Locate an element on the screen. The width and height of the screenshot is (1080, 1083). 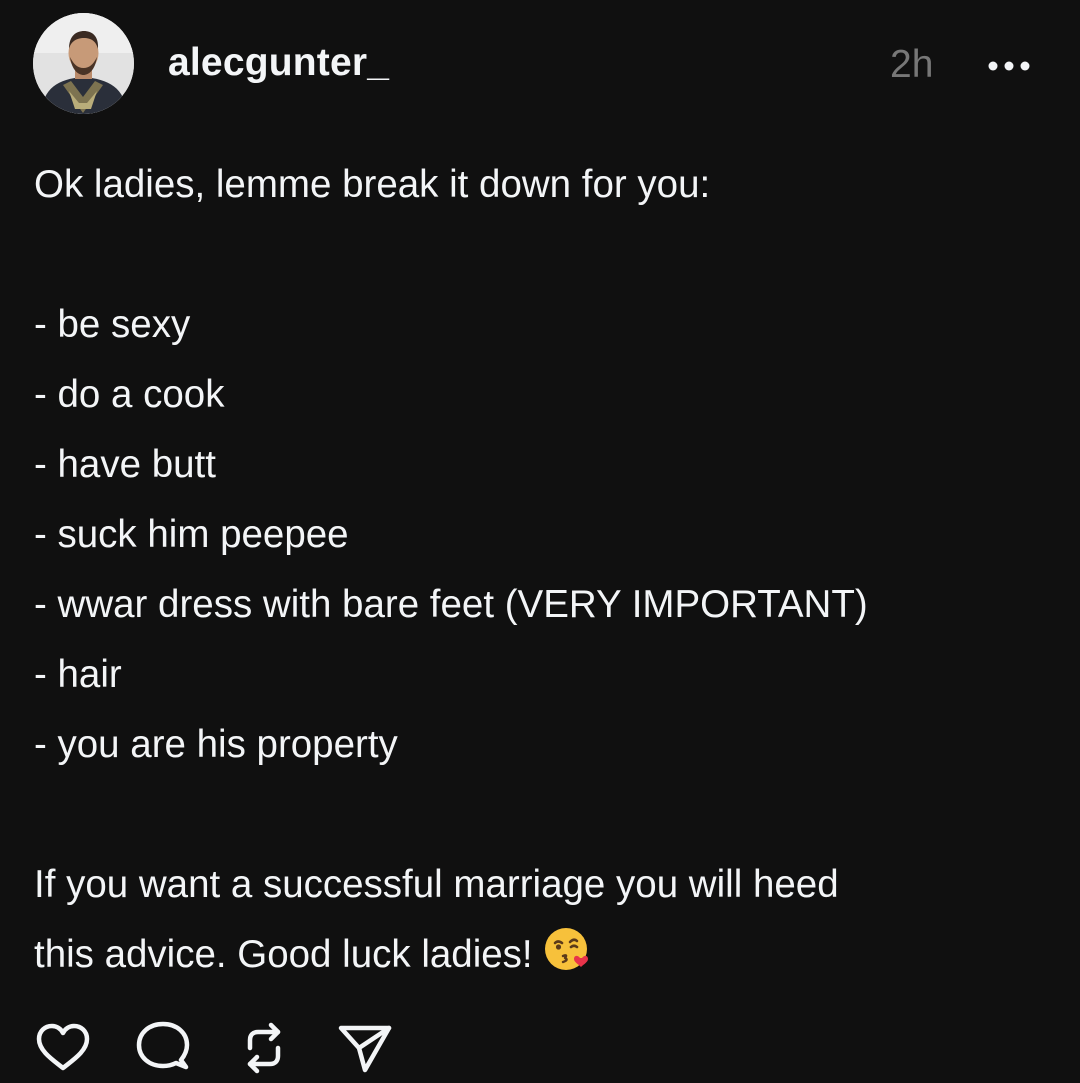
repost-button is located at coordinates (264, 1048).